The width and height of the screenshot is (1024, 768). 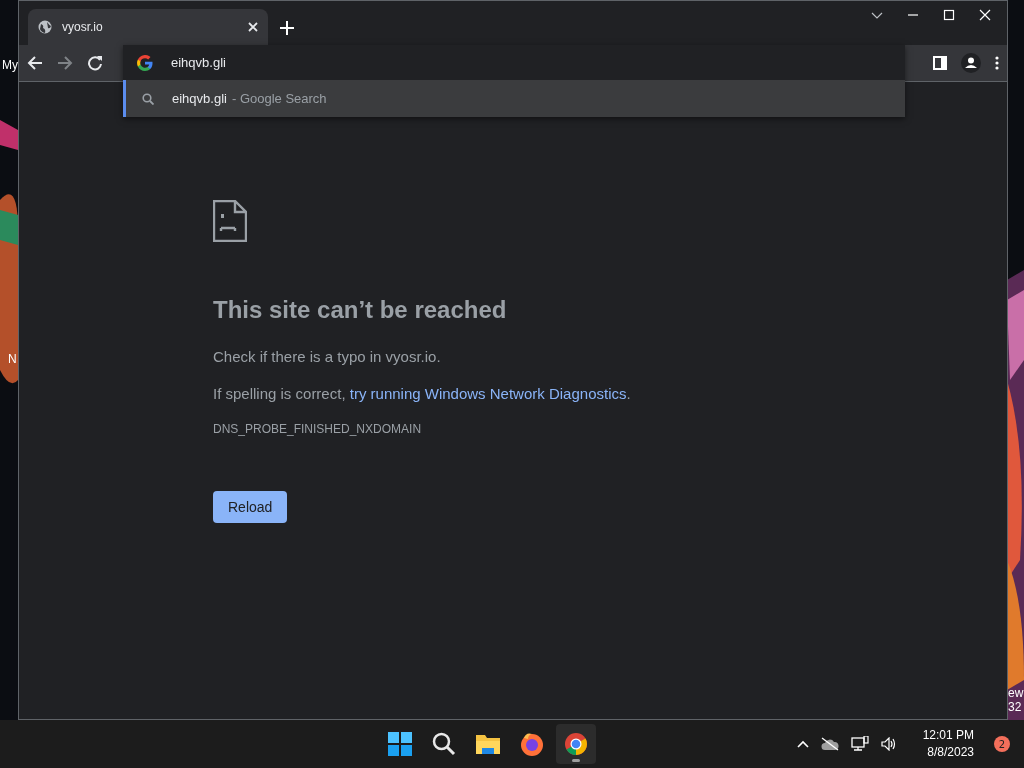 What do you see at coordinates (95, 63) in the screenshot?
I see `reload-icon` at bounding box center [95, 63].